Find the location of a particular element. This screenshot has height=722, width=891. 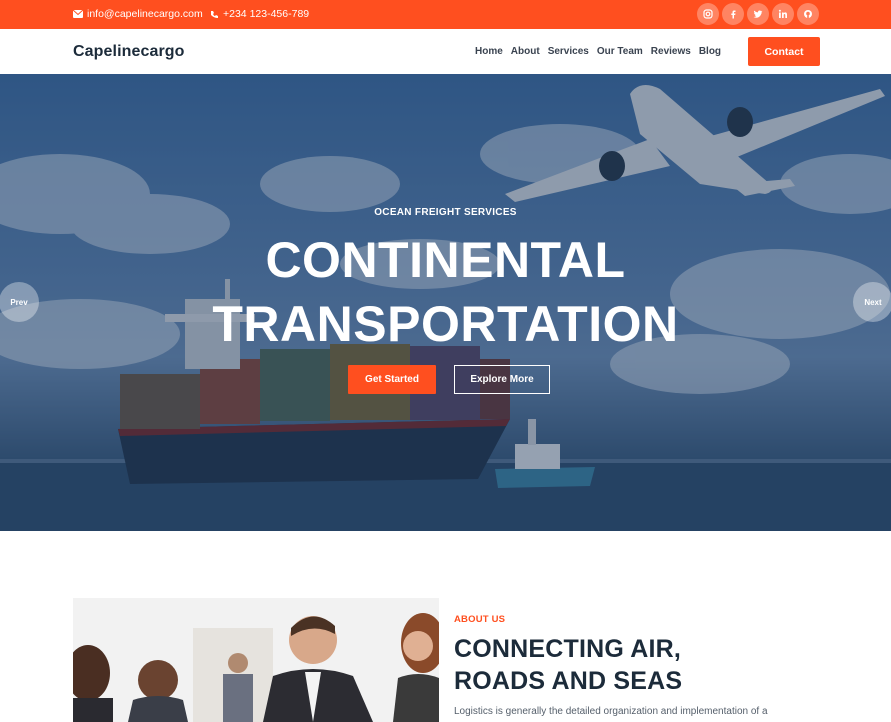

contact-button: Contact is located at coordinates (784, 51).